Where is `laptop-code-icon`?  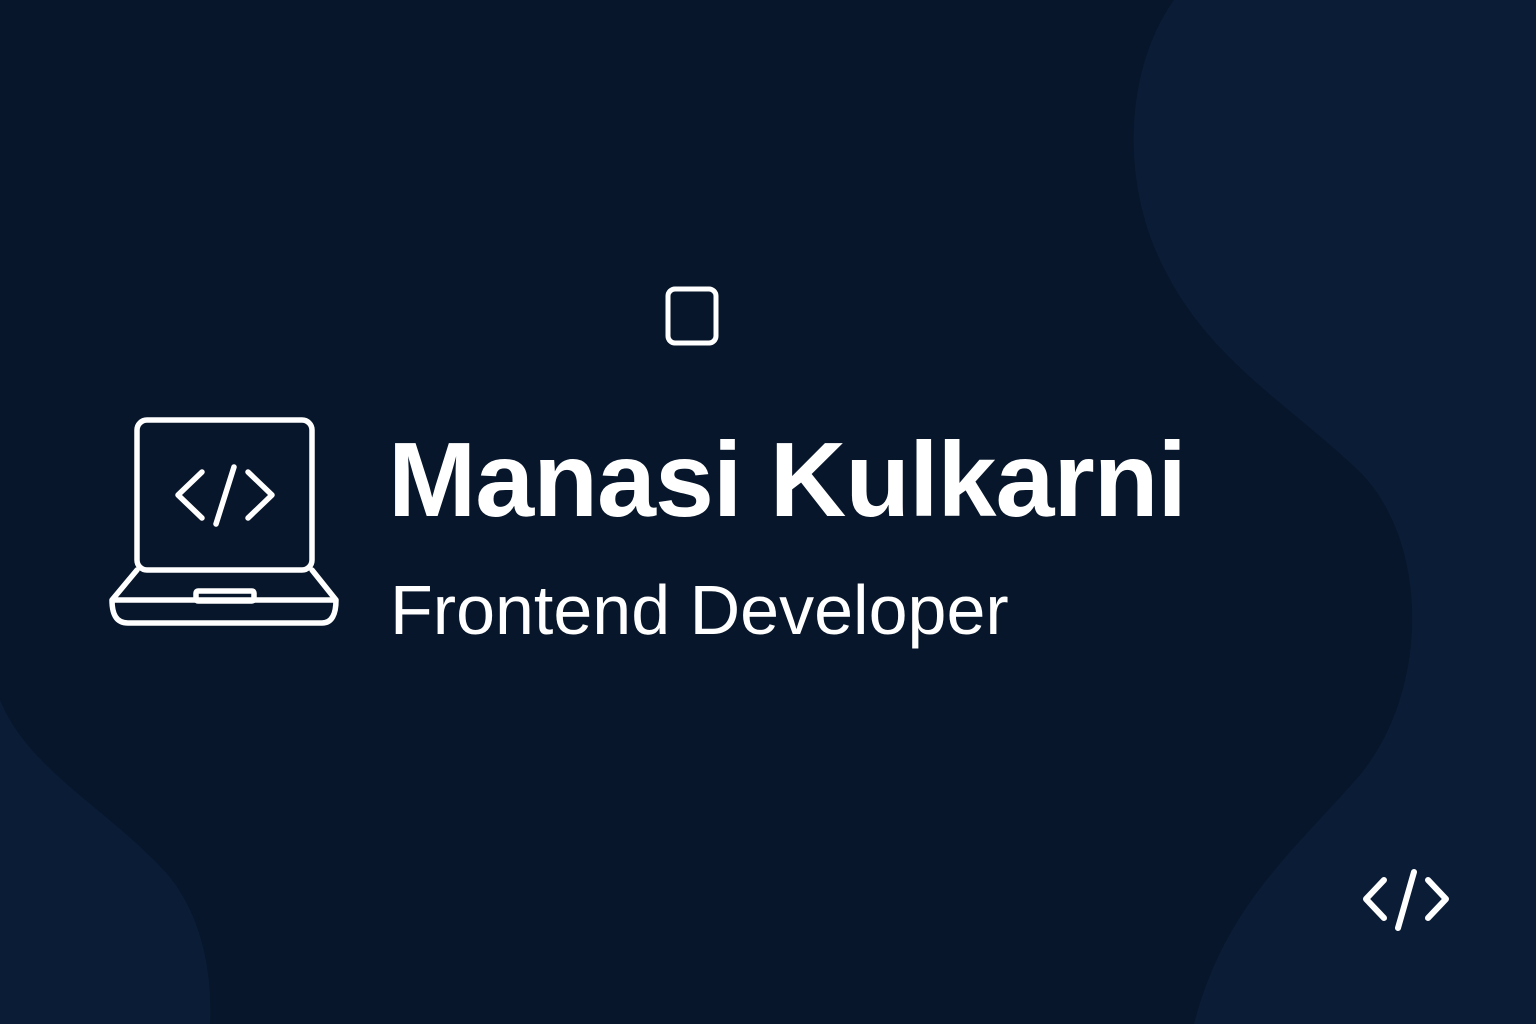
laptop-code-icon is located at coordinates (224, 521).